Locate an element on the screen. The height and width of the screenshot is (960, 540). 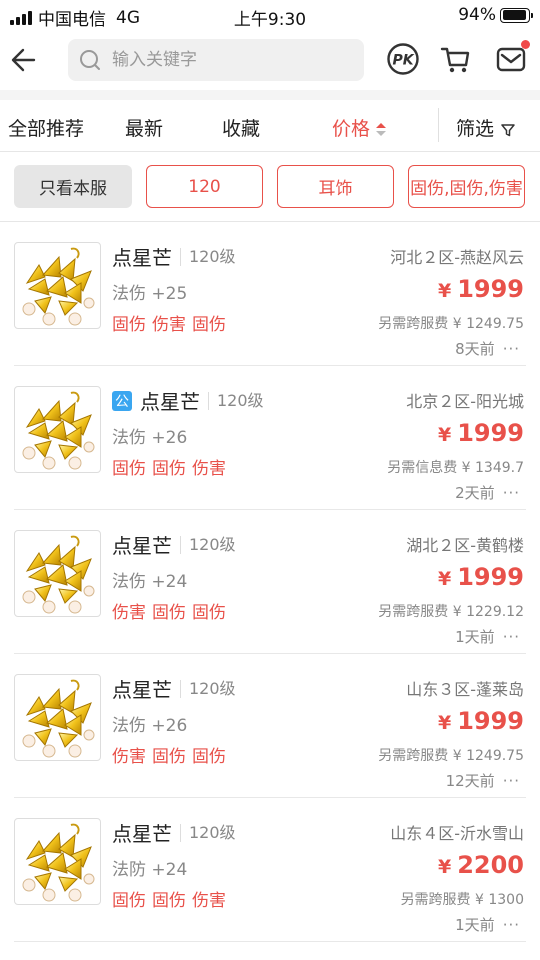
sort-latest: 最新 is located at coordinates (144, 127).